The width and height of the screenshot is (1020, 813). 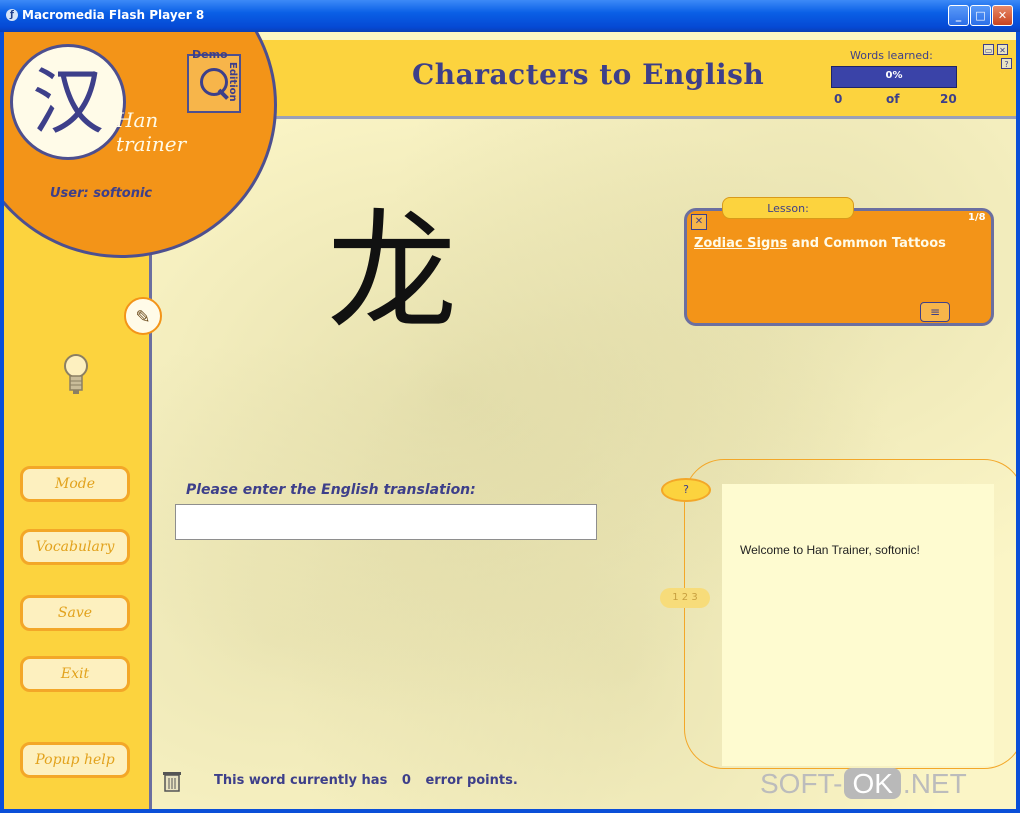 I want to click on window-frame-bottom, so click(x=510, y=811).